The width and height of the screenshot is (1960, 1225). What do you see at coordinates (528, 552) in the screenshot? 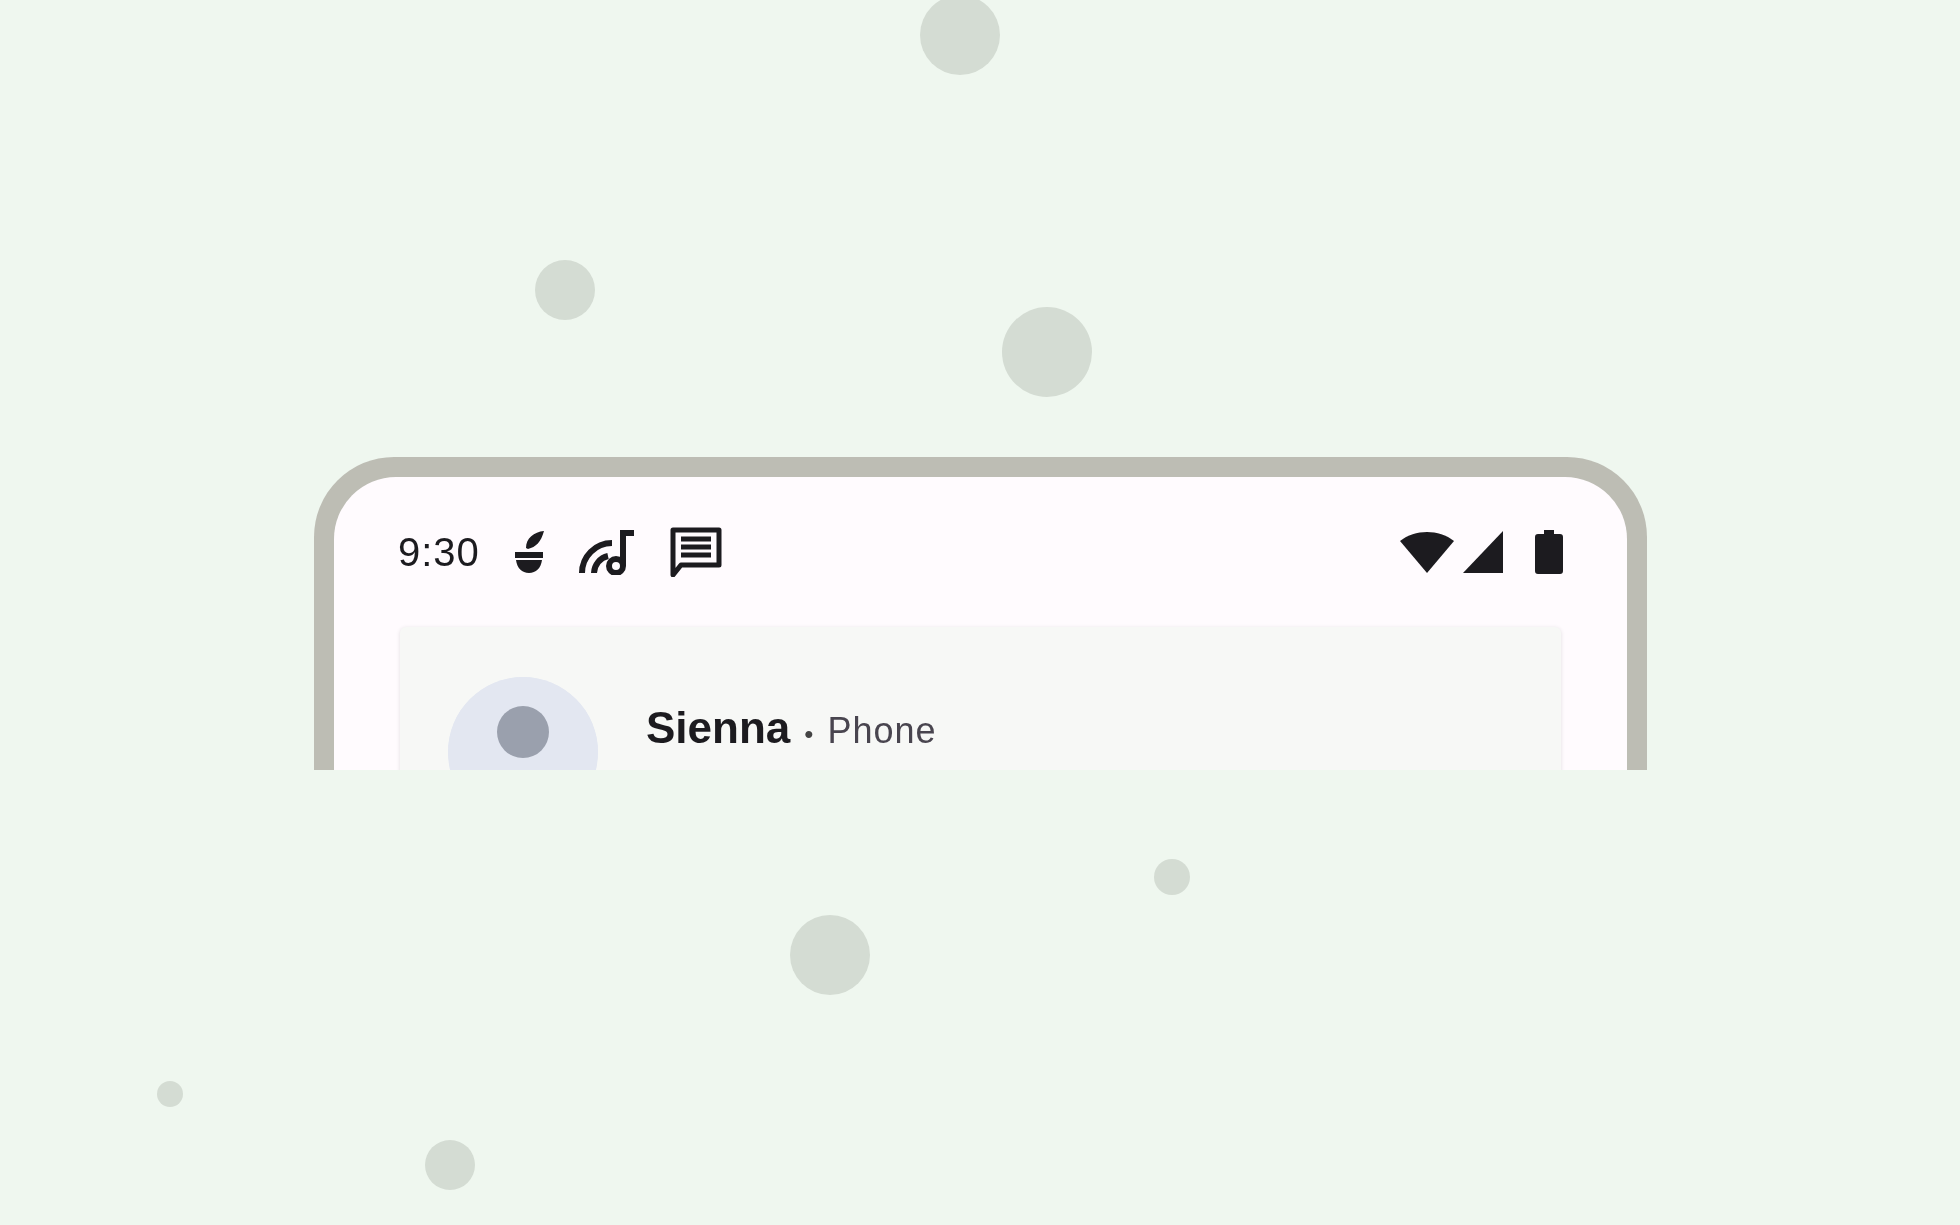
I see `plant-pot-icon` at bounding box center [528, 552].